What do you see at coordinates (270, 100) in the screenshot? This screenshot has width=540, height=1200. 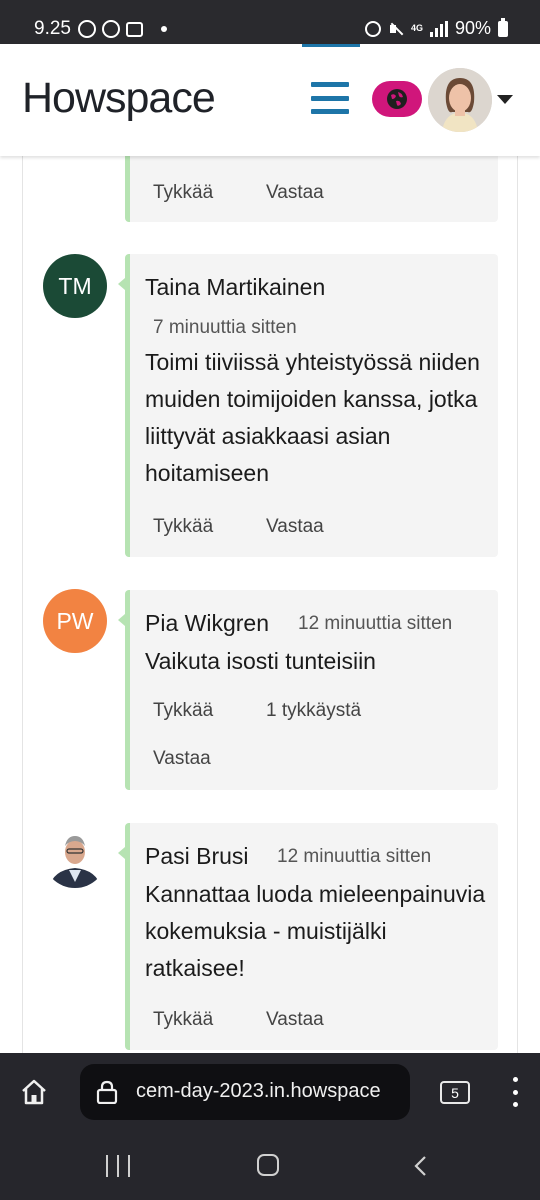 I see `app-header: Howspace` at bounding box center [270, 100].